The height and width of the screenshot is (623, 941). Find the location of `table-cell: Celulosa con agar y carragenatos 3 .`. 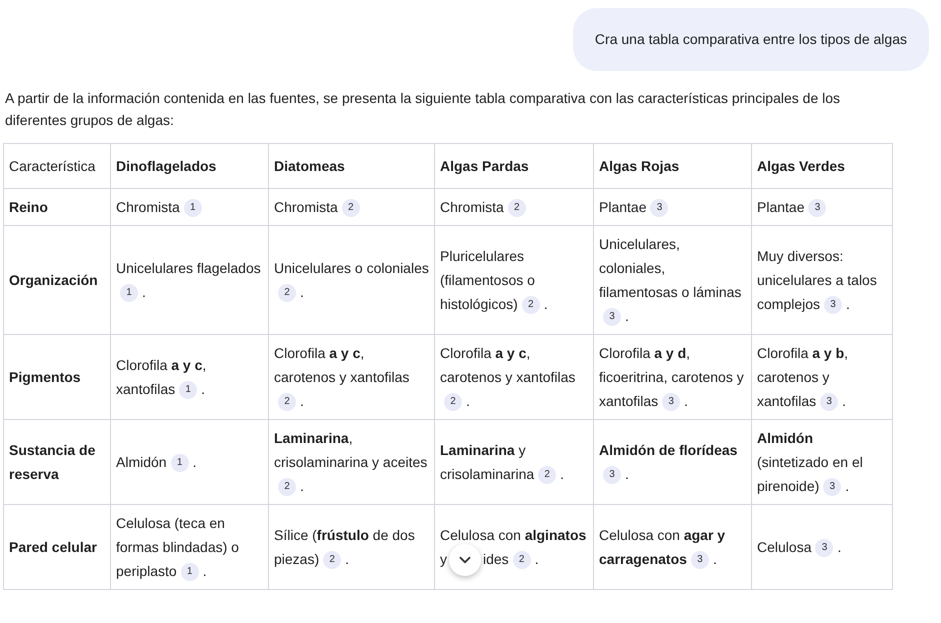

table-cell: Celulosa con agar y carragenatos 3 . is located at coordinates (662, 547).